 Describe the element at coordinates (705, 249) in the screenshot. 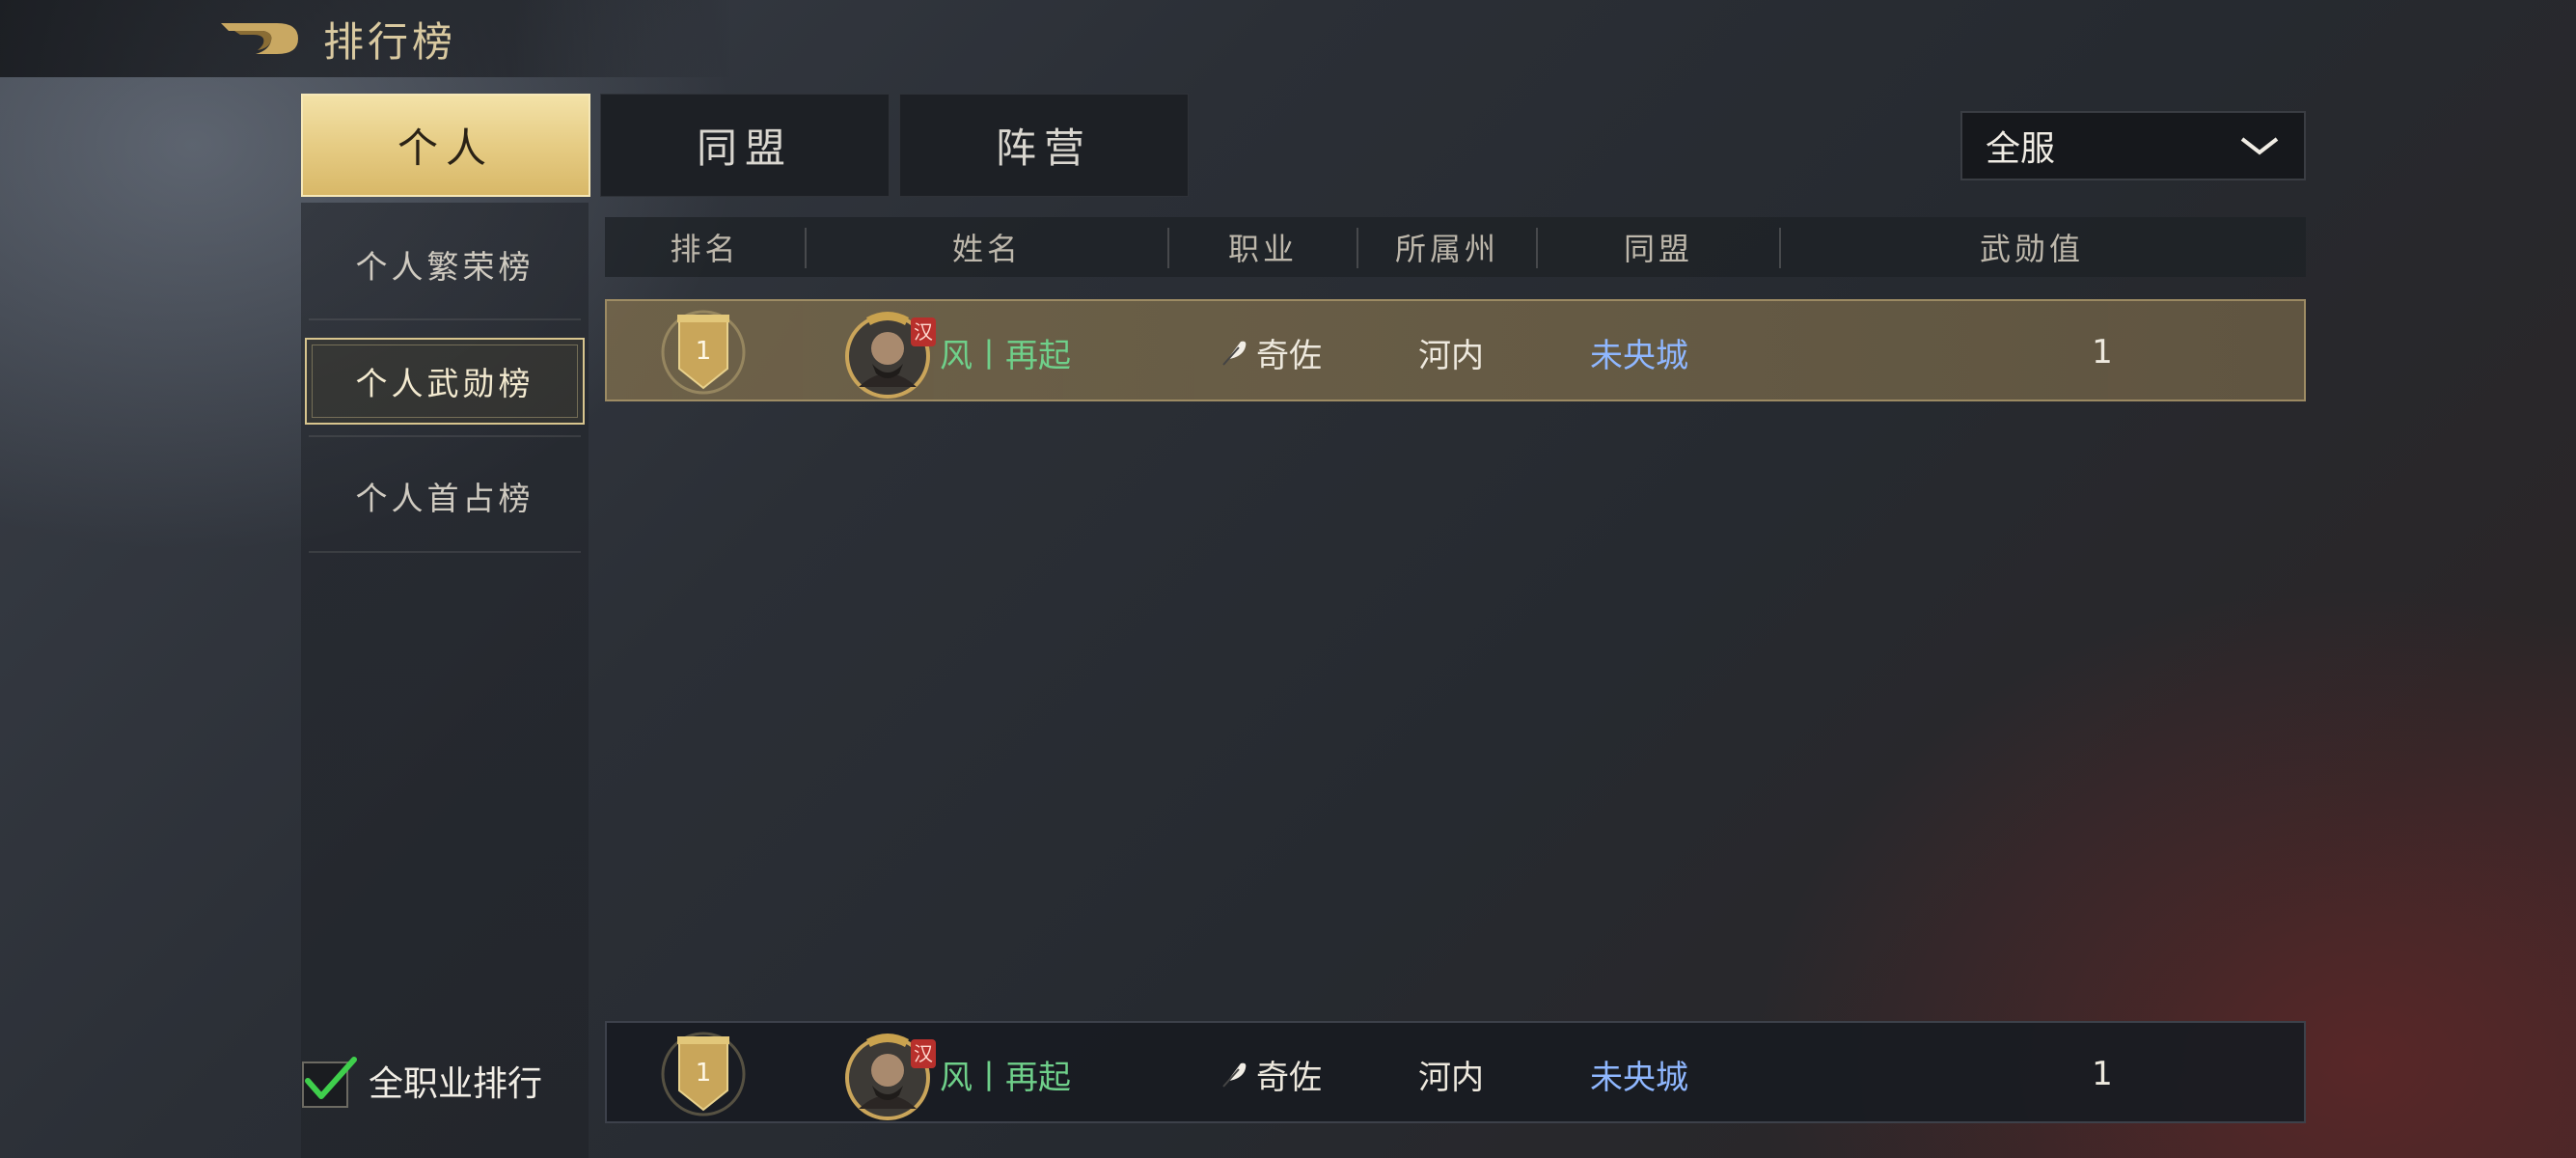

I see `column-header-rank: 排名` at that location.